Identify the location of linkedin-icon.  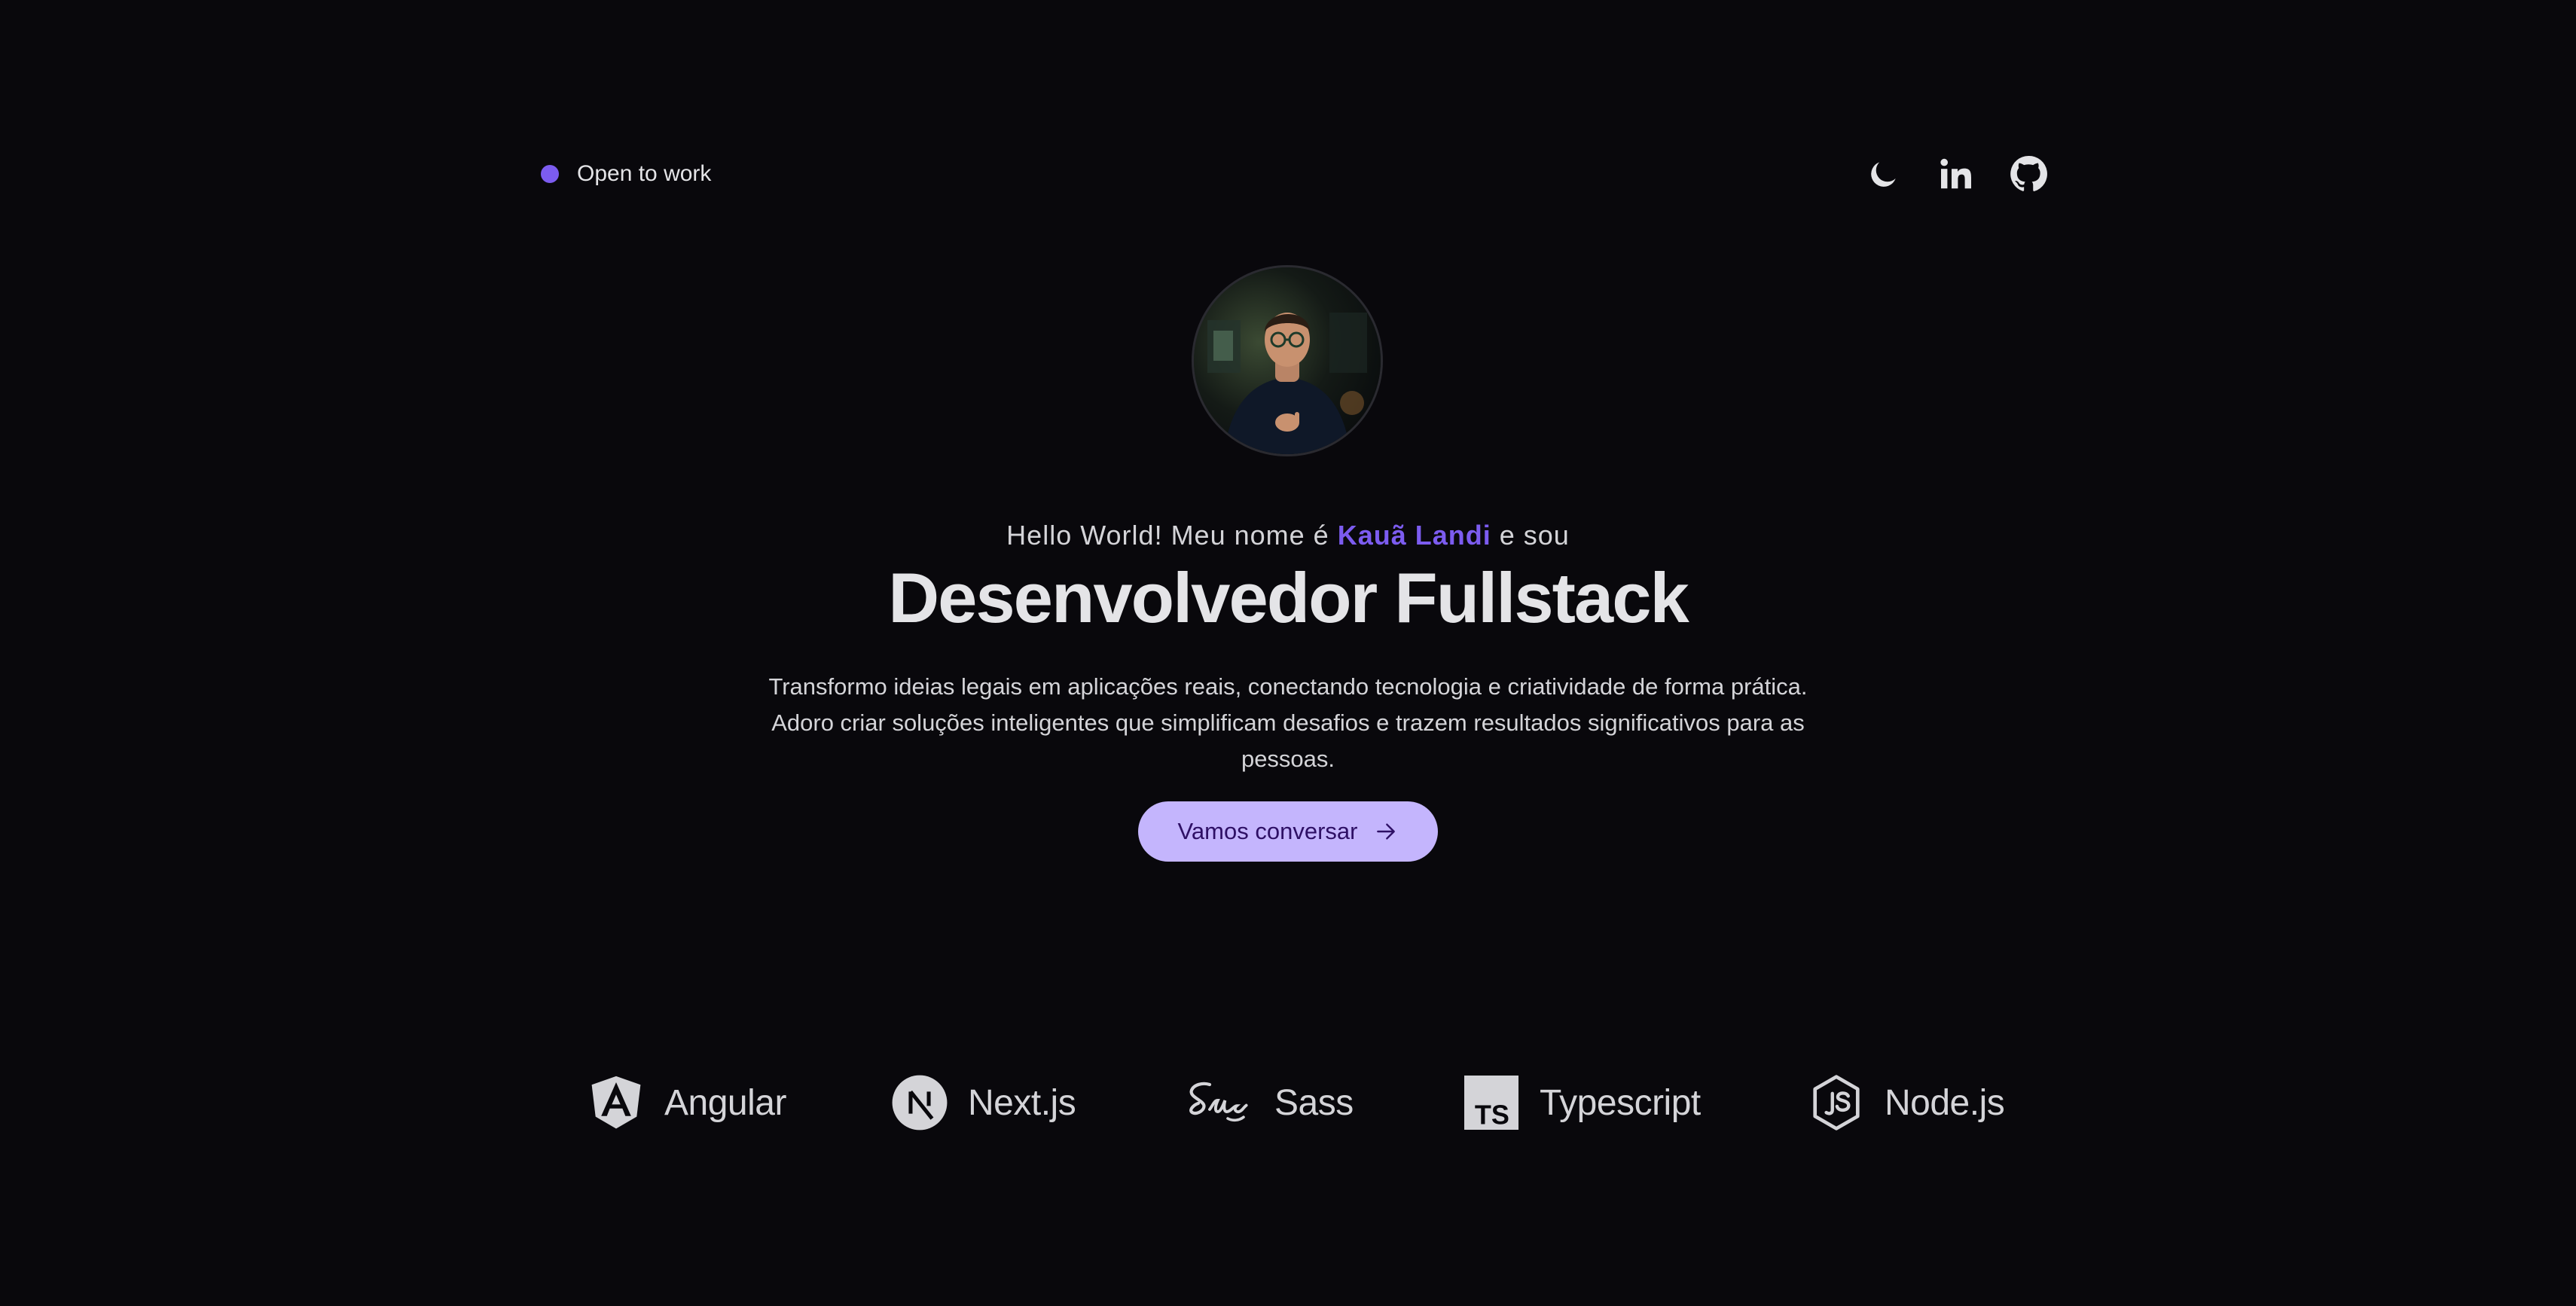
(1955, 173).